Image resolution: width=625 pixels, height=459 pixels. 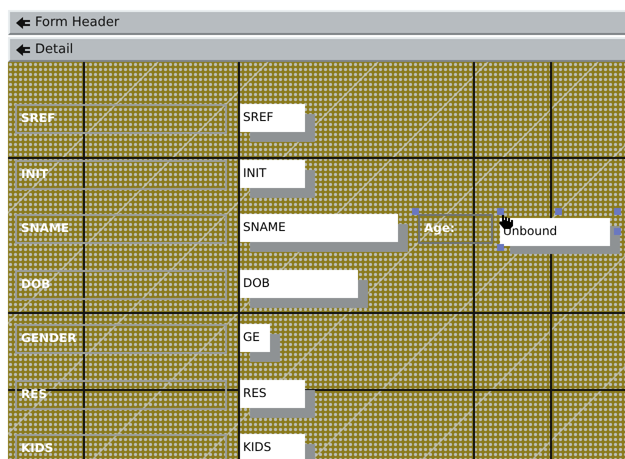 What do you see at coordinates (272, 118) in the screenshot?
I see `text-box: SREF` at bounding box center [272, 118].